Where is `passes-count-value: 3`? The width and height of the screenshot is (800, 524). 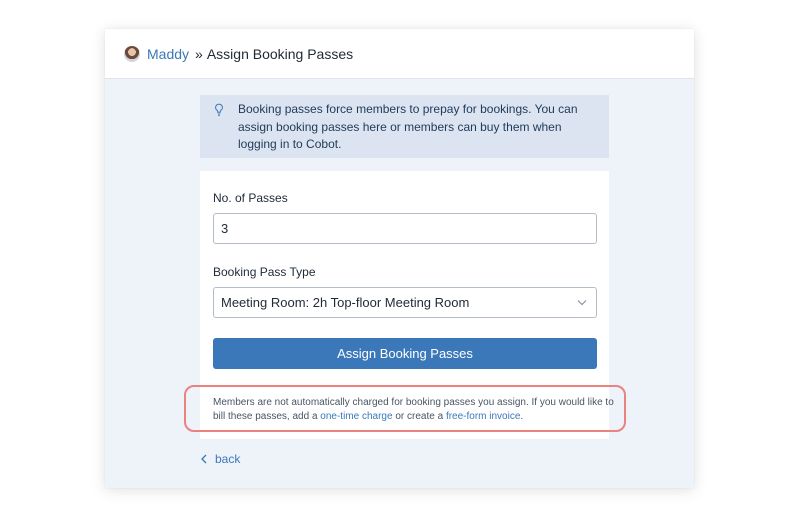
passes-count-value: 3 is located at coordinates (225, 228).